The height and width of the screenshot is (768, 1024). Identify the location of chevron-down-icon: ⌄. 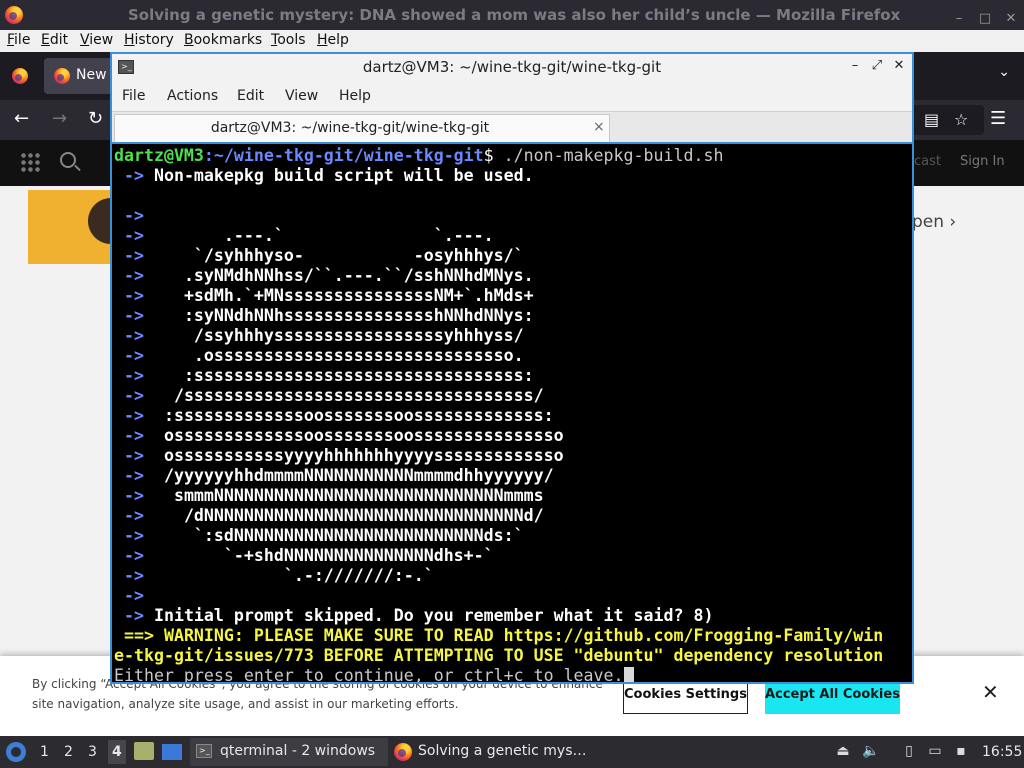
(1004, 72).